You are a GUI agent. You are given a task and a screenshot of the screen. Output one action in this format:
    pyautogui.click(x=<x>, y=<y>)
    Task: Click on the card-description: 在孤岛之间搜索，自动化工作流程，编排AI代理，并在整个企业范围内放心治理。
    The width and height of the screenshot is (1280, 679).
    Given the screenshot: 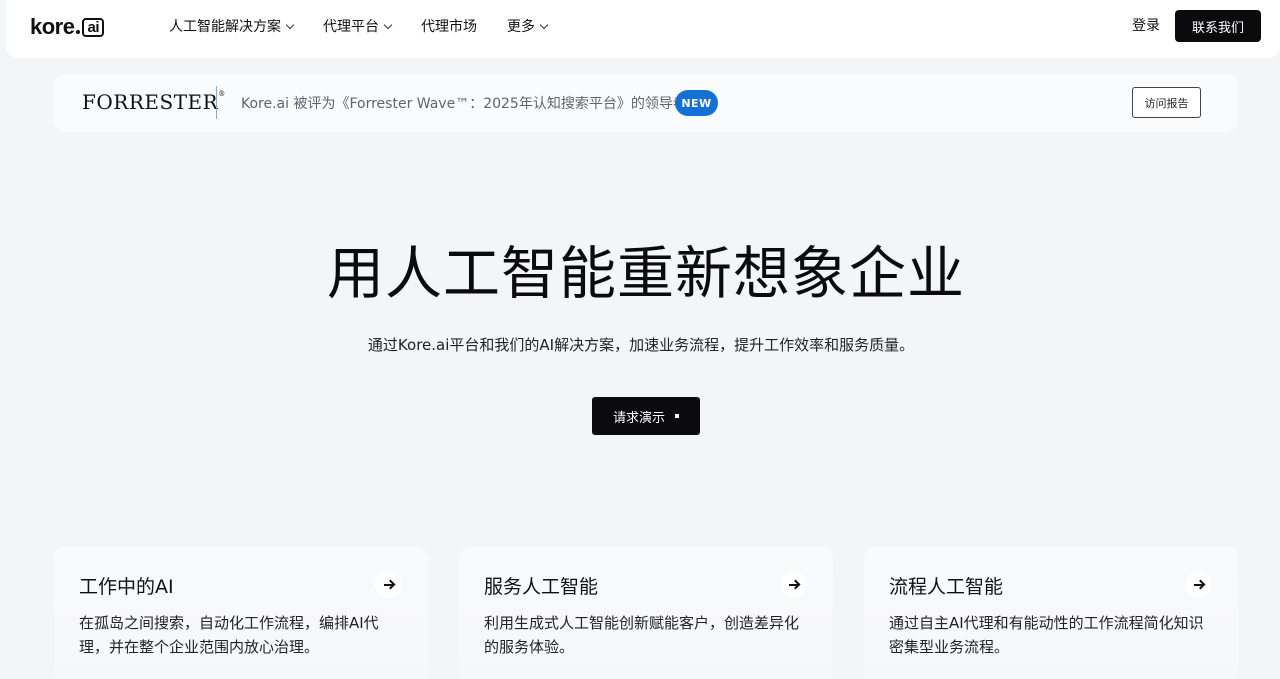 What is the action you would take?
    pyautogui.click(x=229, y=635)
    